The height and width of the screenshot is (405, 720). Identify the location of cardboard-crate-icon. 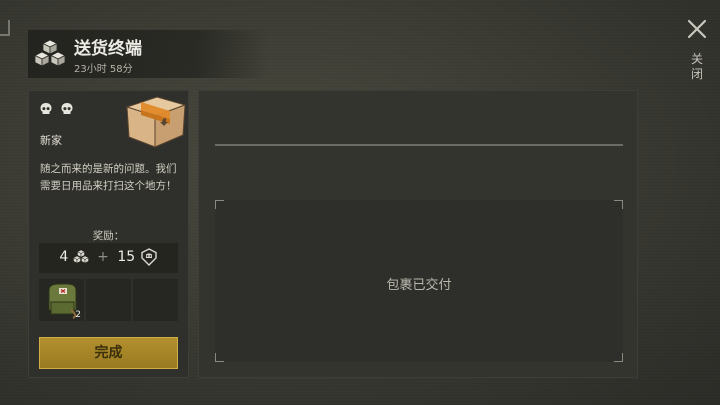
(156, 122).